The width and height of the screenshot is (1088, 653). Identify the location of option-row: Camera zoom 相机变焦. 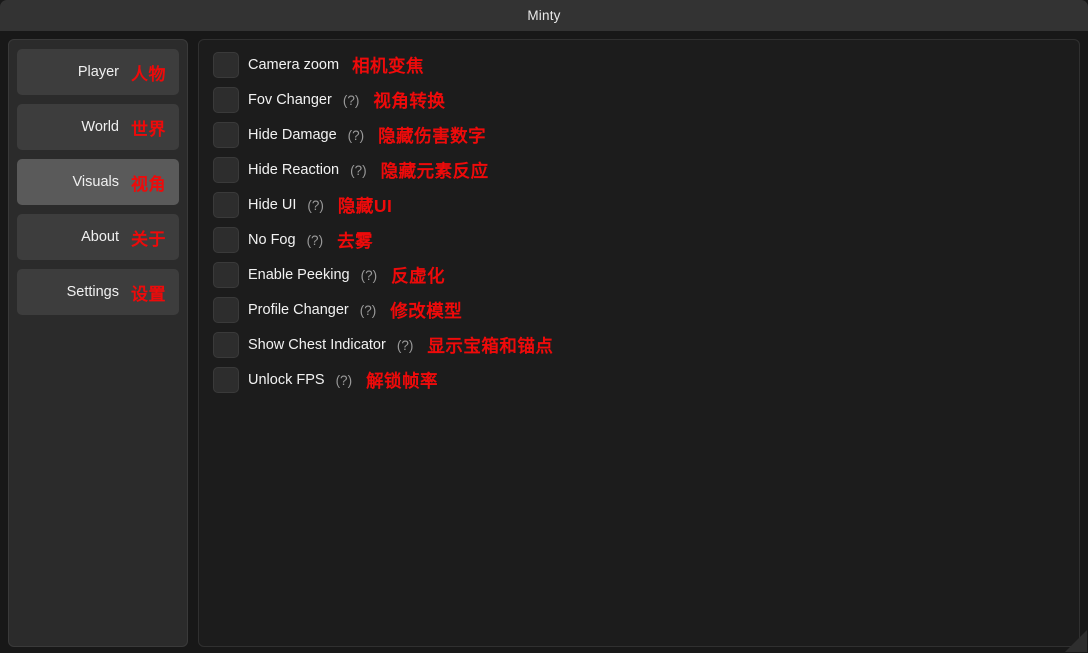
(639, 65).